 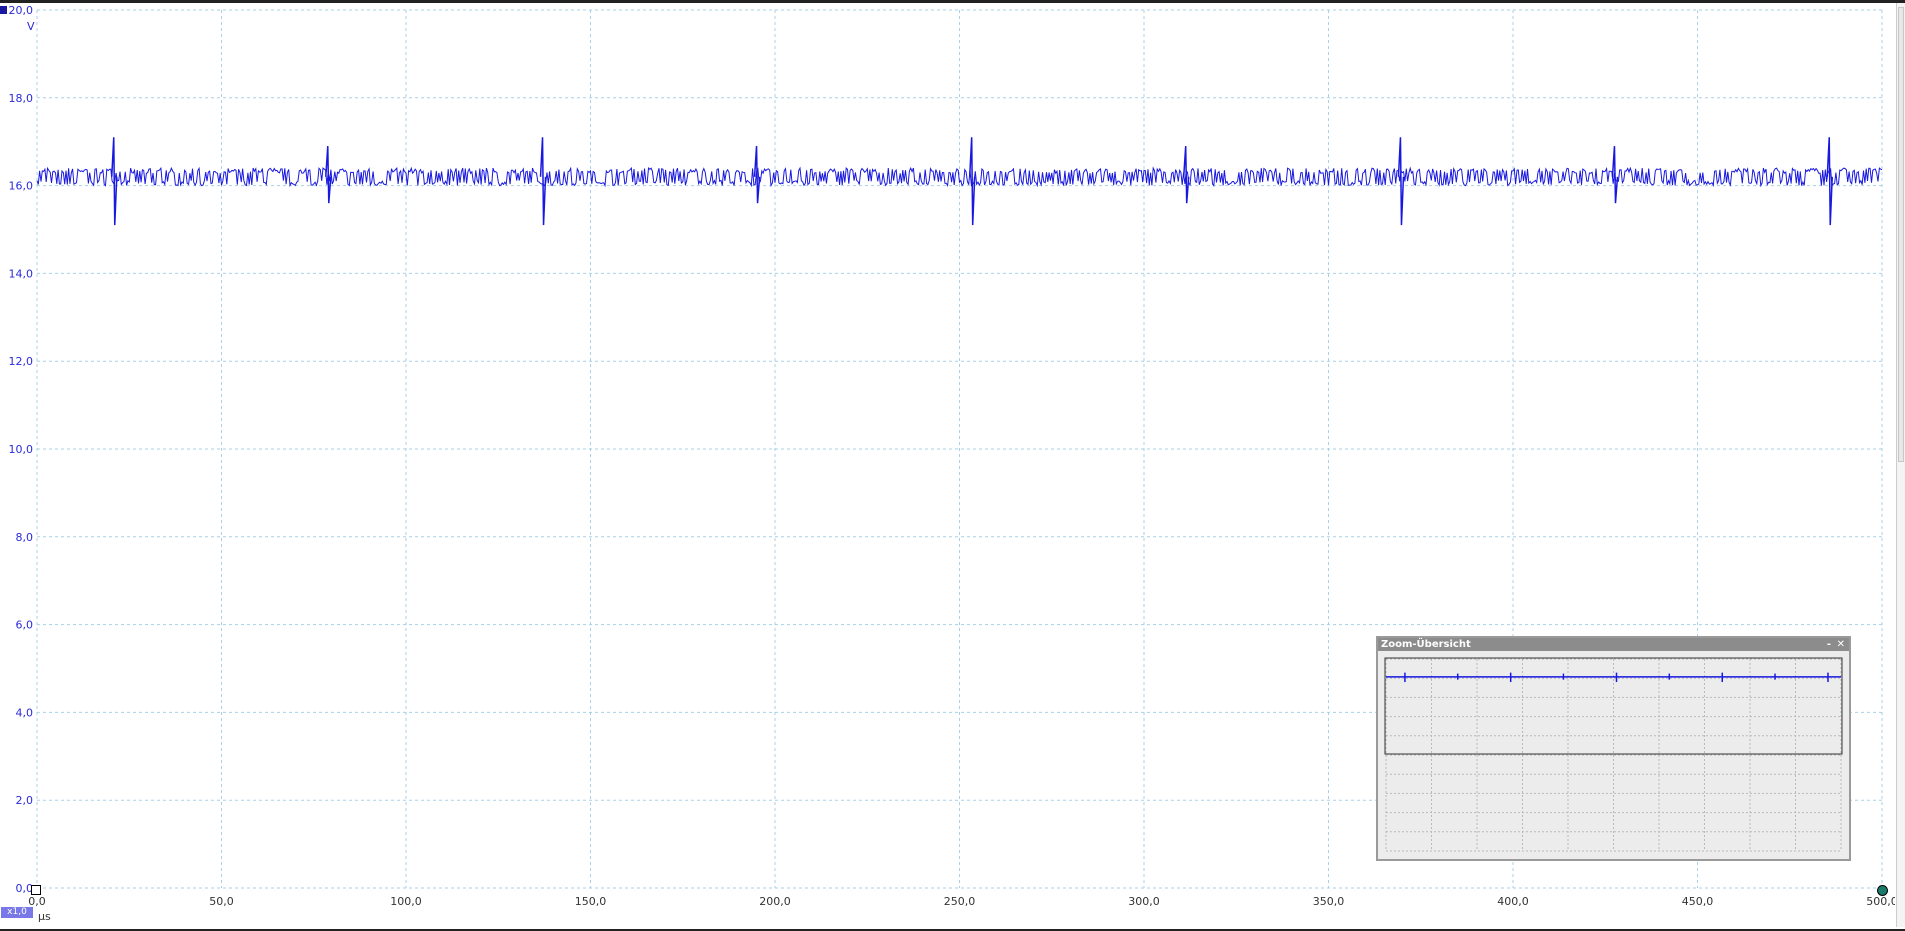 What do you see at coordinates (44, 916) in the screenshot?
I see `x-unit-label: µs` at bounding box center [44, 916].